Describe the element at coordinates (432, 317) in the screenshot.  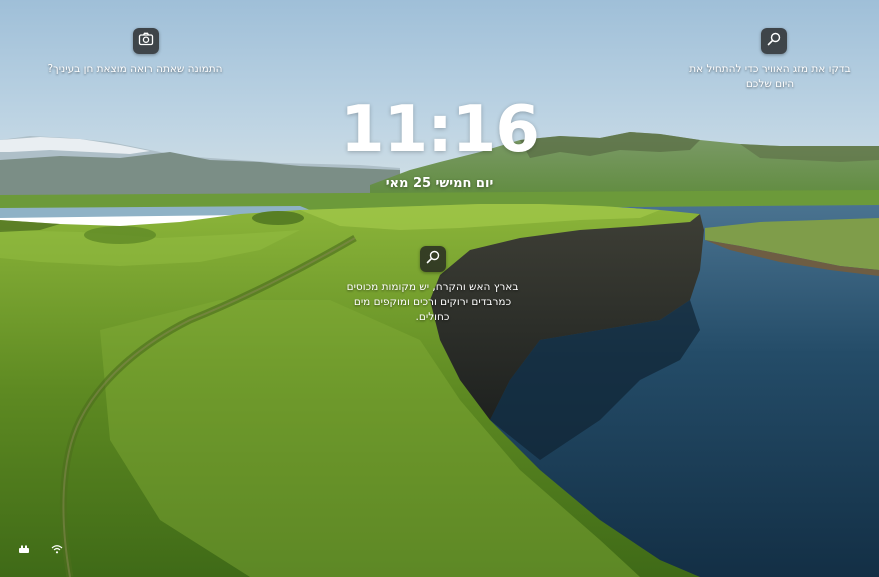
I see `picture-info-line-3: כחולים.` at that location.